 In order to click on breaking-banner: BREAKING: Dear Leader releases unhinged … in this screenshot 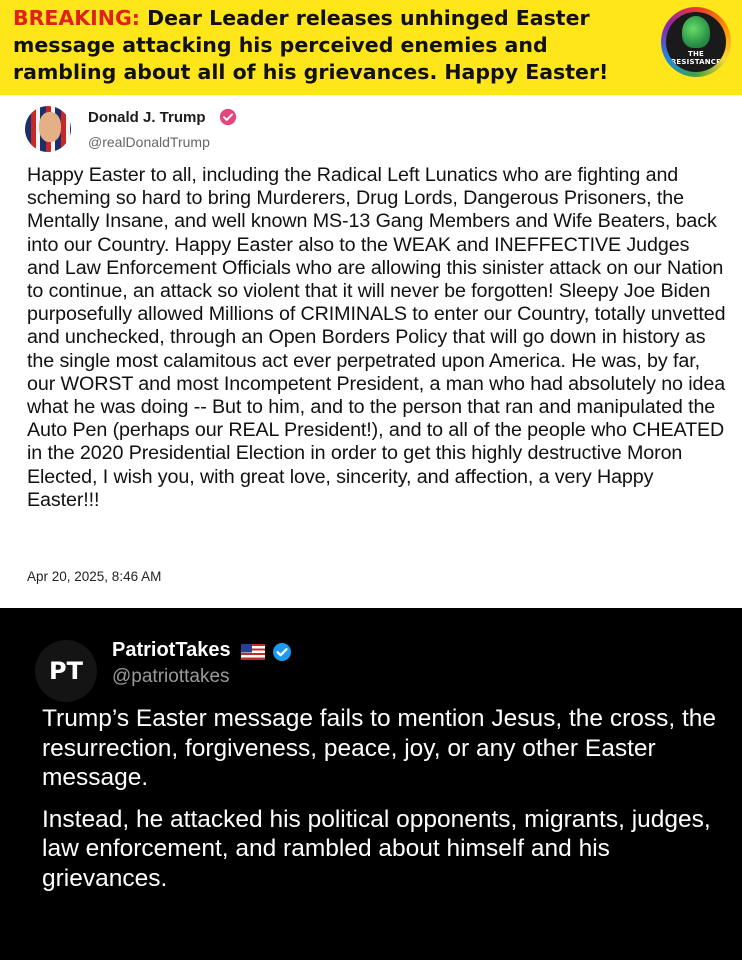, I will do `click(371, 47)`.